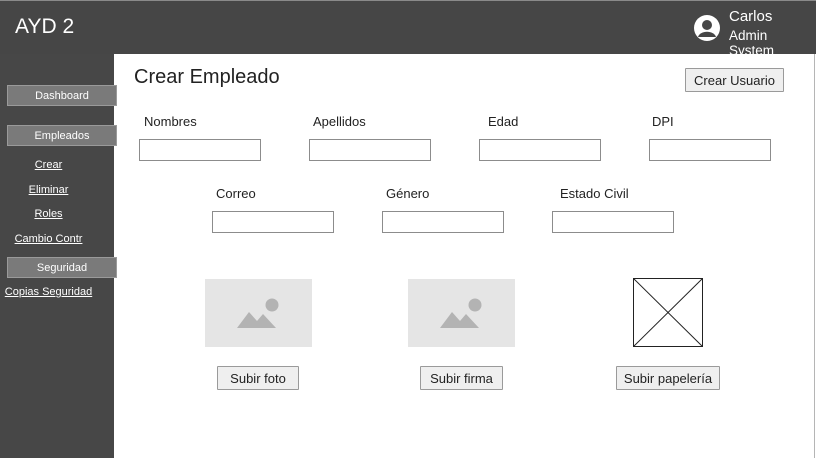 This screenshot has height=458, width=816. Describe the element at coordinates (170, 121) in the screenshot. I see `nombres-label: Nombres` at that location.